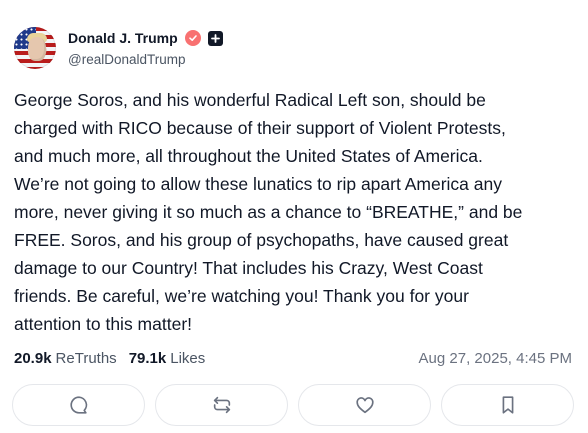  I want to click on retruths-stat: 20.9k ReTruths, so click(65, 358).